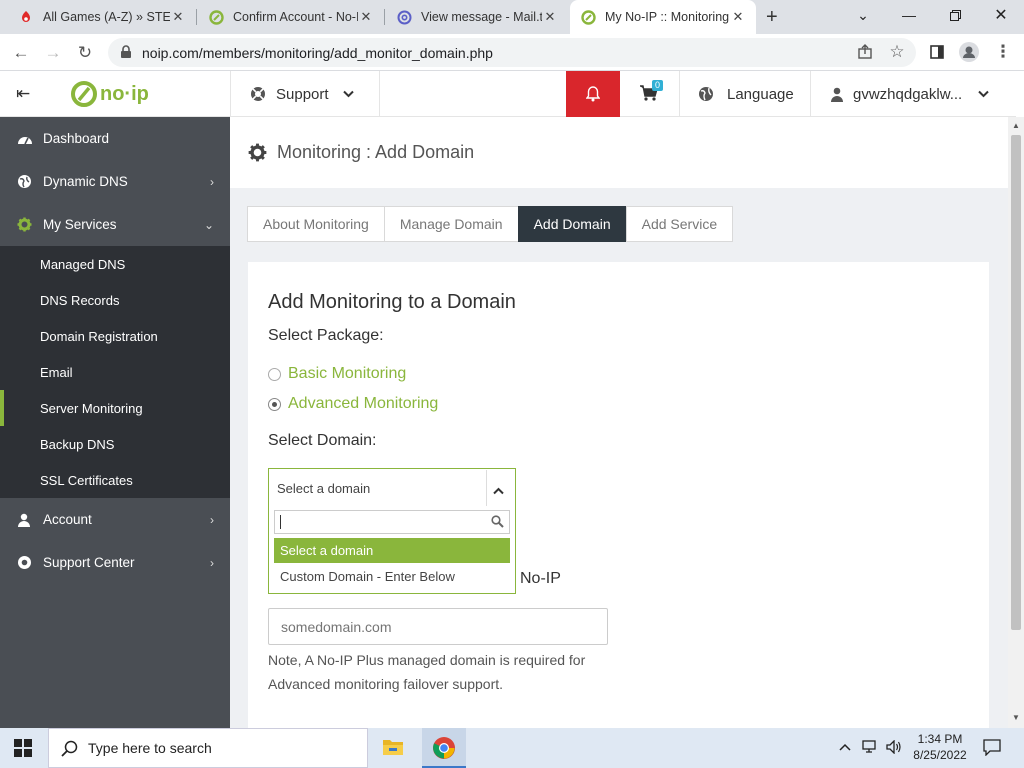  I want to click on dropdown-search-input, so click(392, 522).